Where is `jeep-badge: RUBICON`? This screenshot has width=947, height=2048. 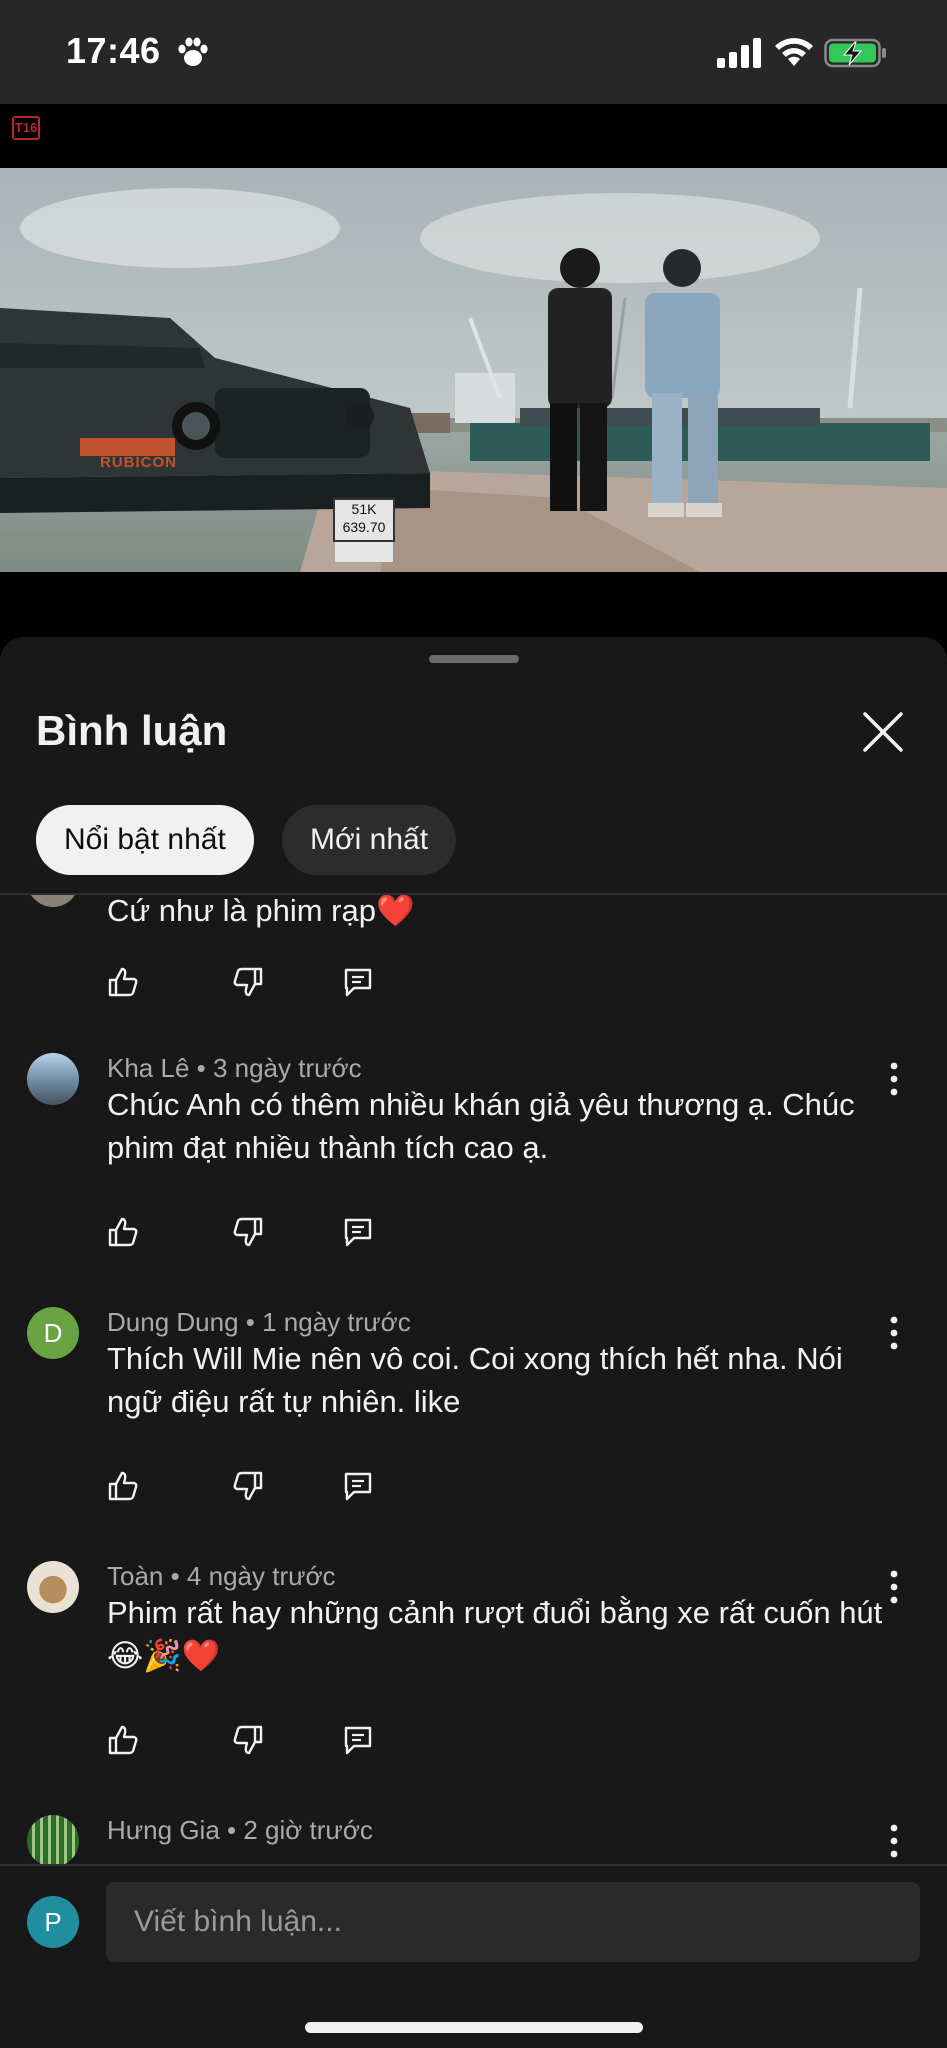 jeep-badge: RUBICON is located at coordinates (138, 462).